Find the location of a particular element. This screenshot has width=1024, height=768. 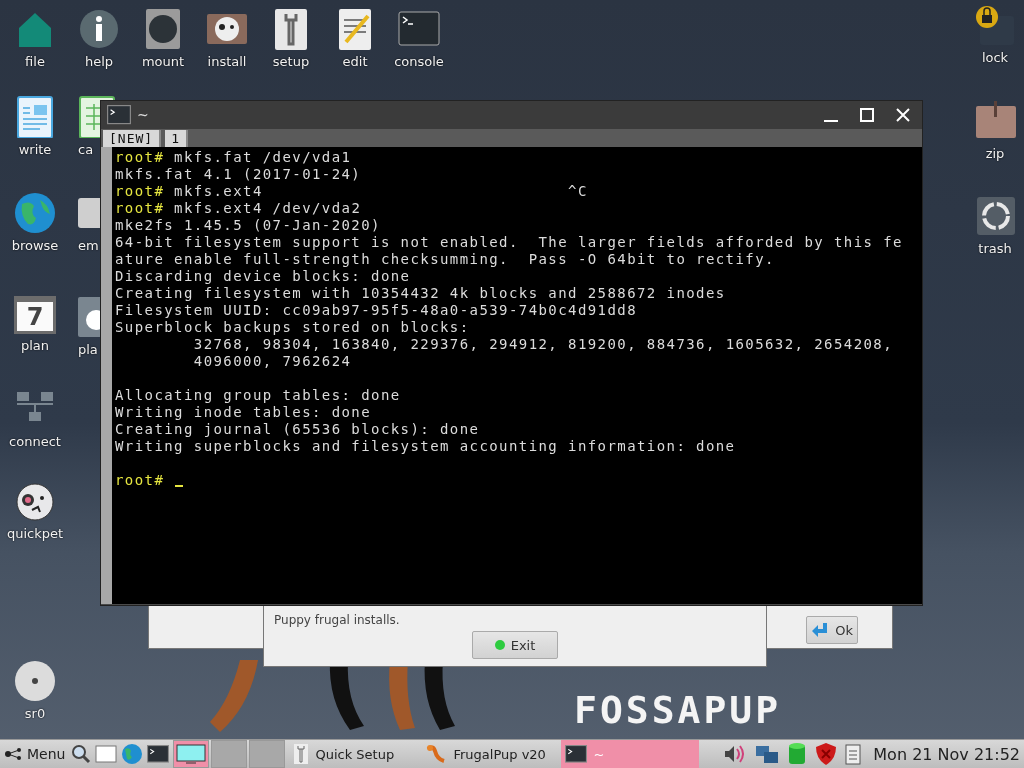

output-line: mke2fs 1.45.5 (07-Jan-2020) is located at coordinates (248, 225).